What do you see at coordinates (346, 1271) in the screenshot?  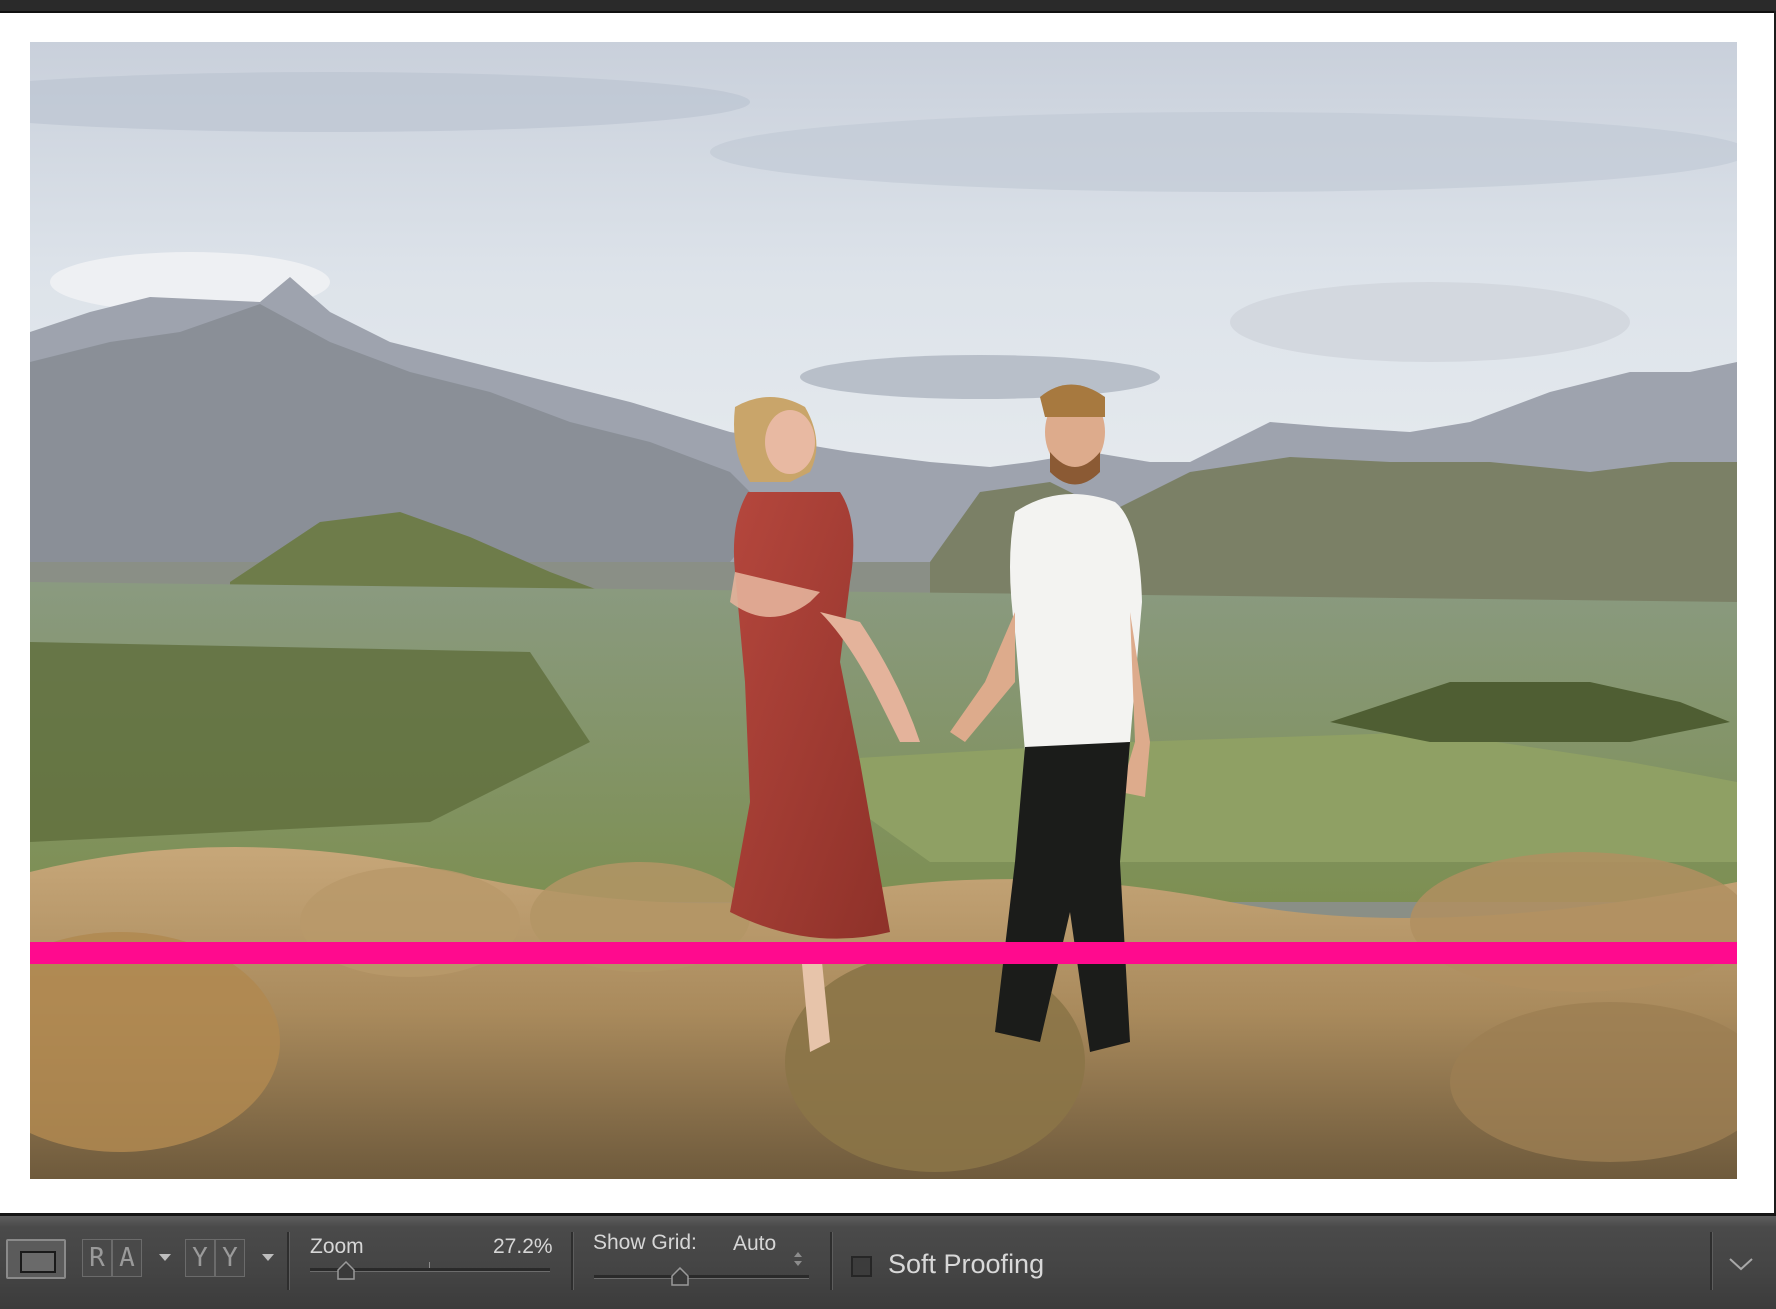 I see `zoom-slider-thumb` at bounding box center [346, 1271].